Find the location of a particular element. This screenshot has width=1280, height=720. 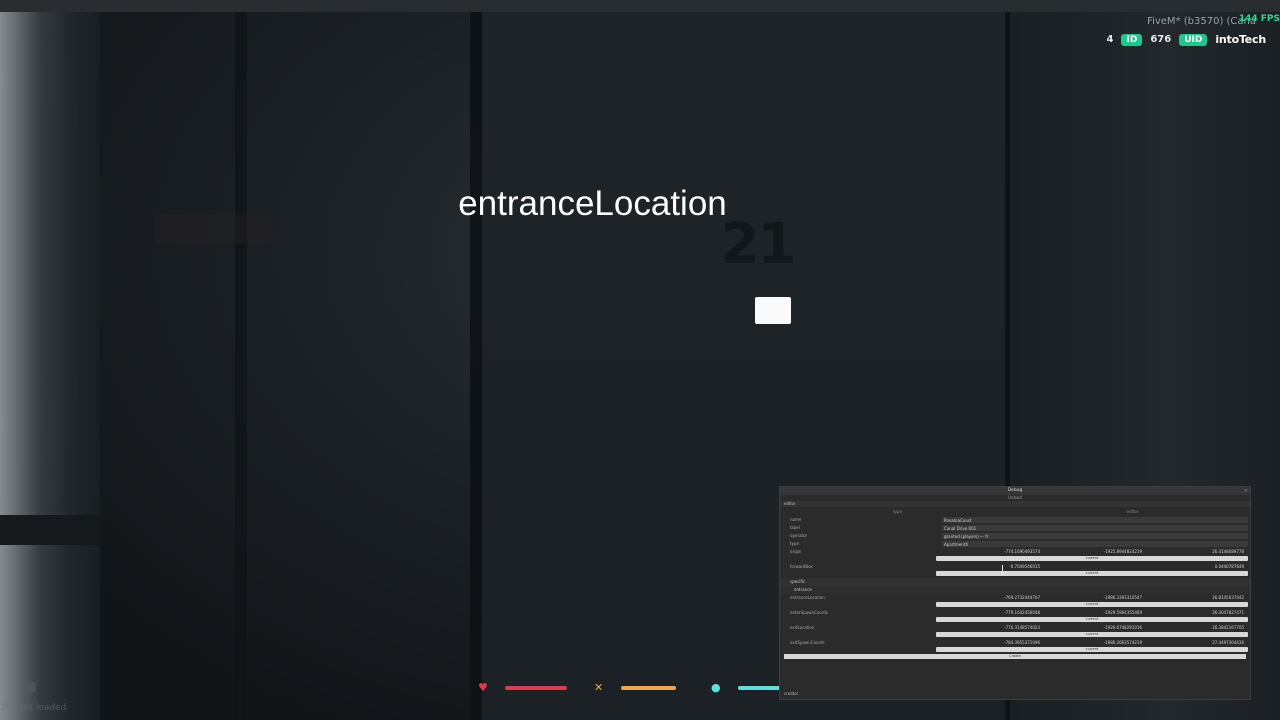

vector-y: -1925.8944824219 is located at coordinates (1093, 552).